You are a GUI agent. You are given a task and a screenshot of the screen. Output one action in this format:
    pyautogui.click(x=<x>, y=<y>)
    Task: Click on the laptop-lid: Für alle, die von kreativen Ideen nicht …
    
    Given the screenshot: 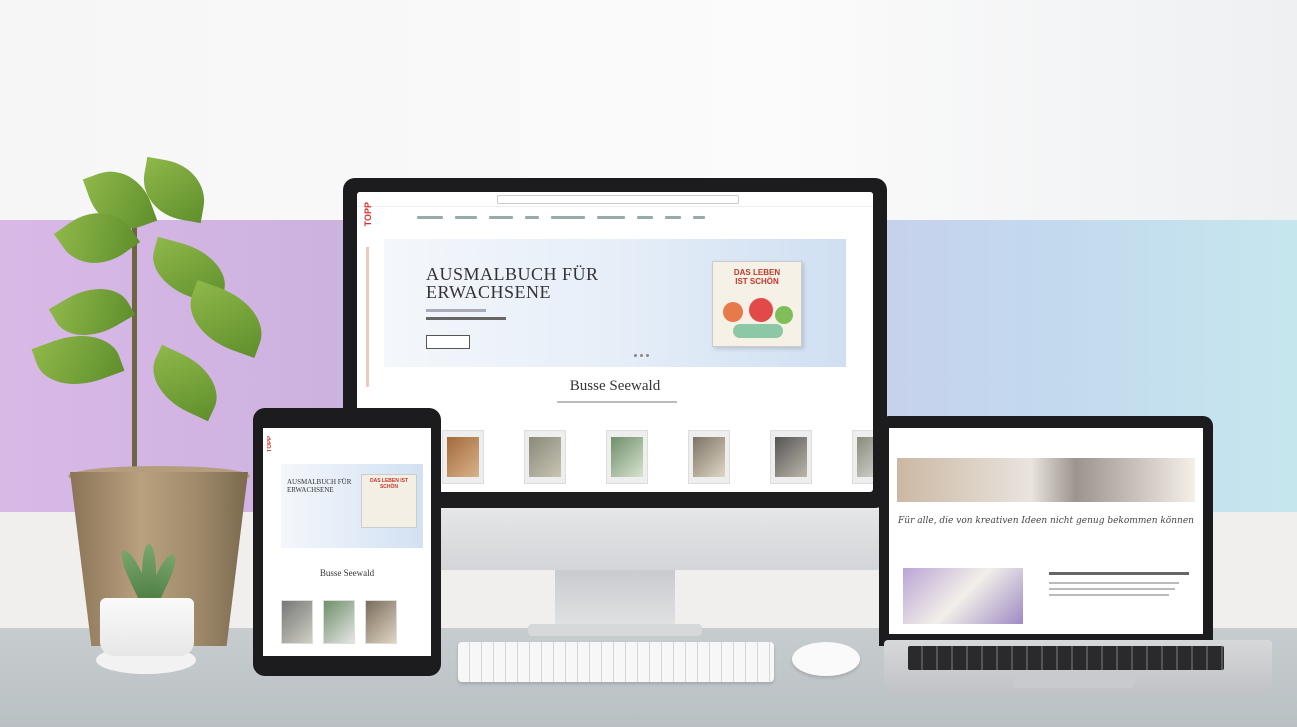 What is the action you would take?
    pyautogui.click(x=1046, y=531)
    